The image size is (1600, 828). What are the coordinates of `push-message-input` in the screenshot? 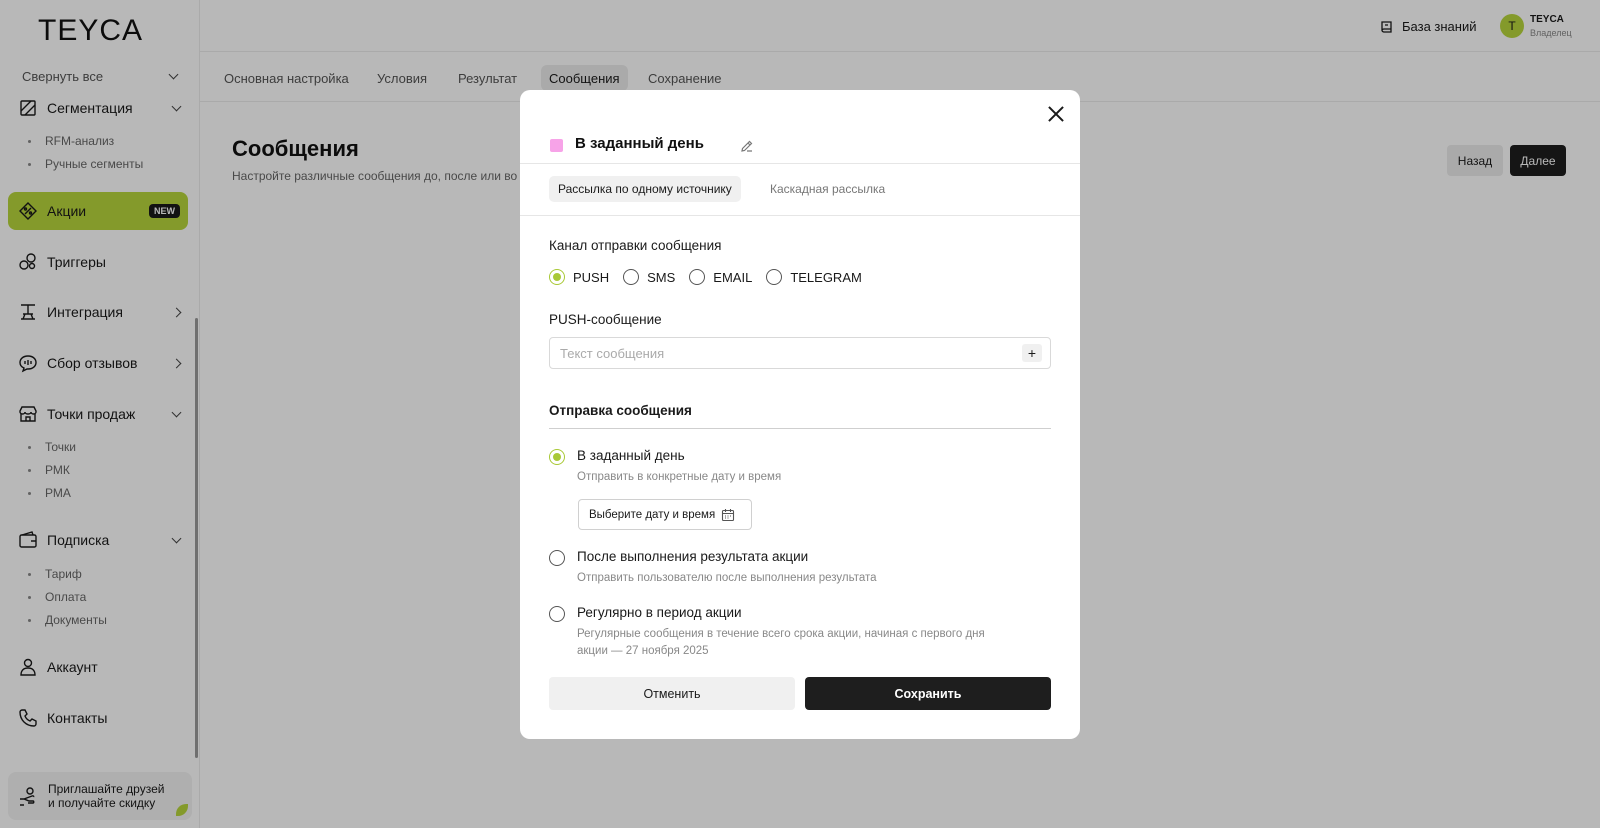 It's located at (770, 353).